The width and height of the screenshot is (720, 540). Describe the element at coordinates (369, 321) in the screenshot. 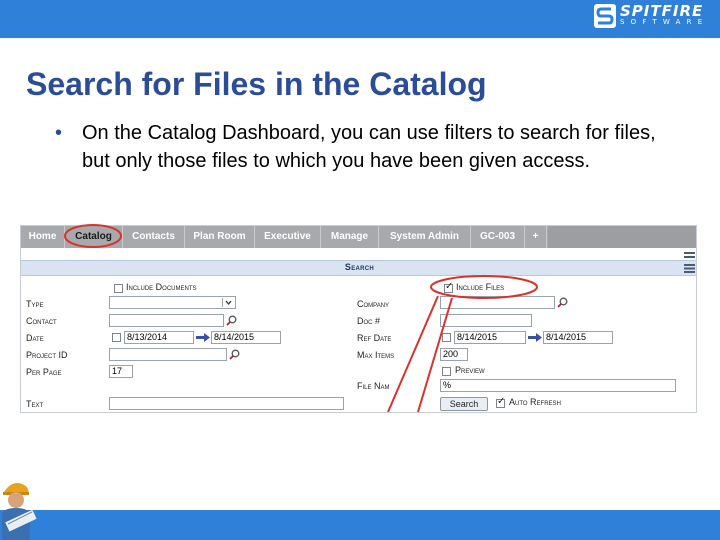

I see `doc-number-label: Doc #` at that location.